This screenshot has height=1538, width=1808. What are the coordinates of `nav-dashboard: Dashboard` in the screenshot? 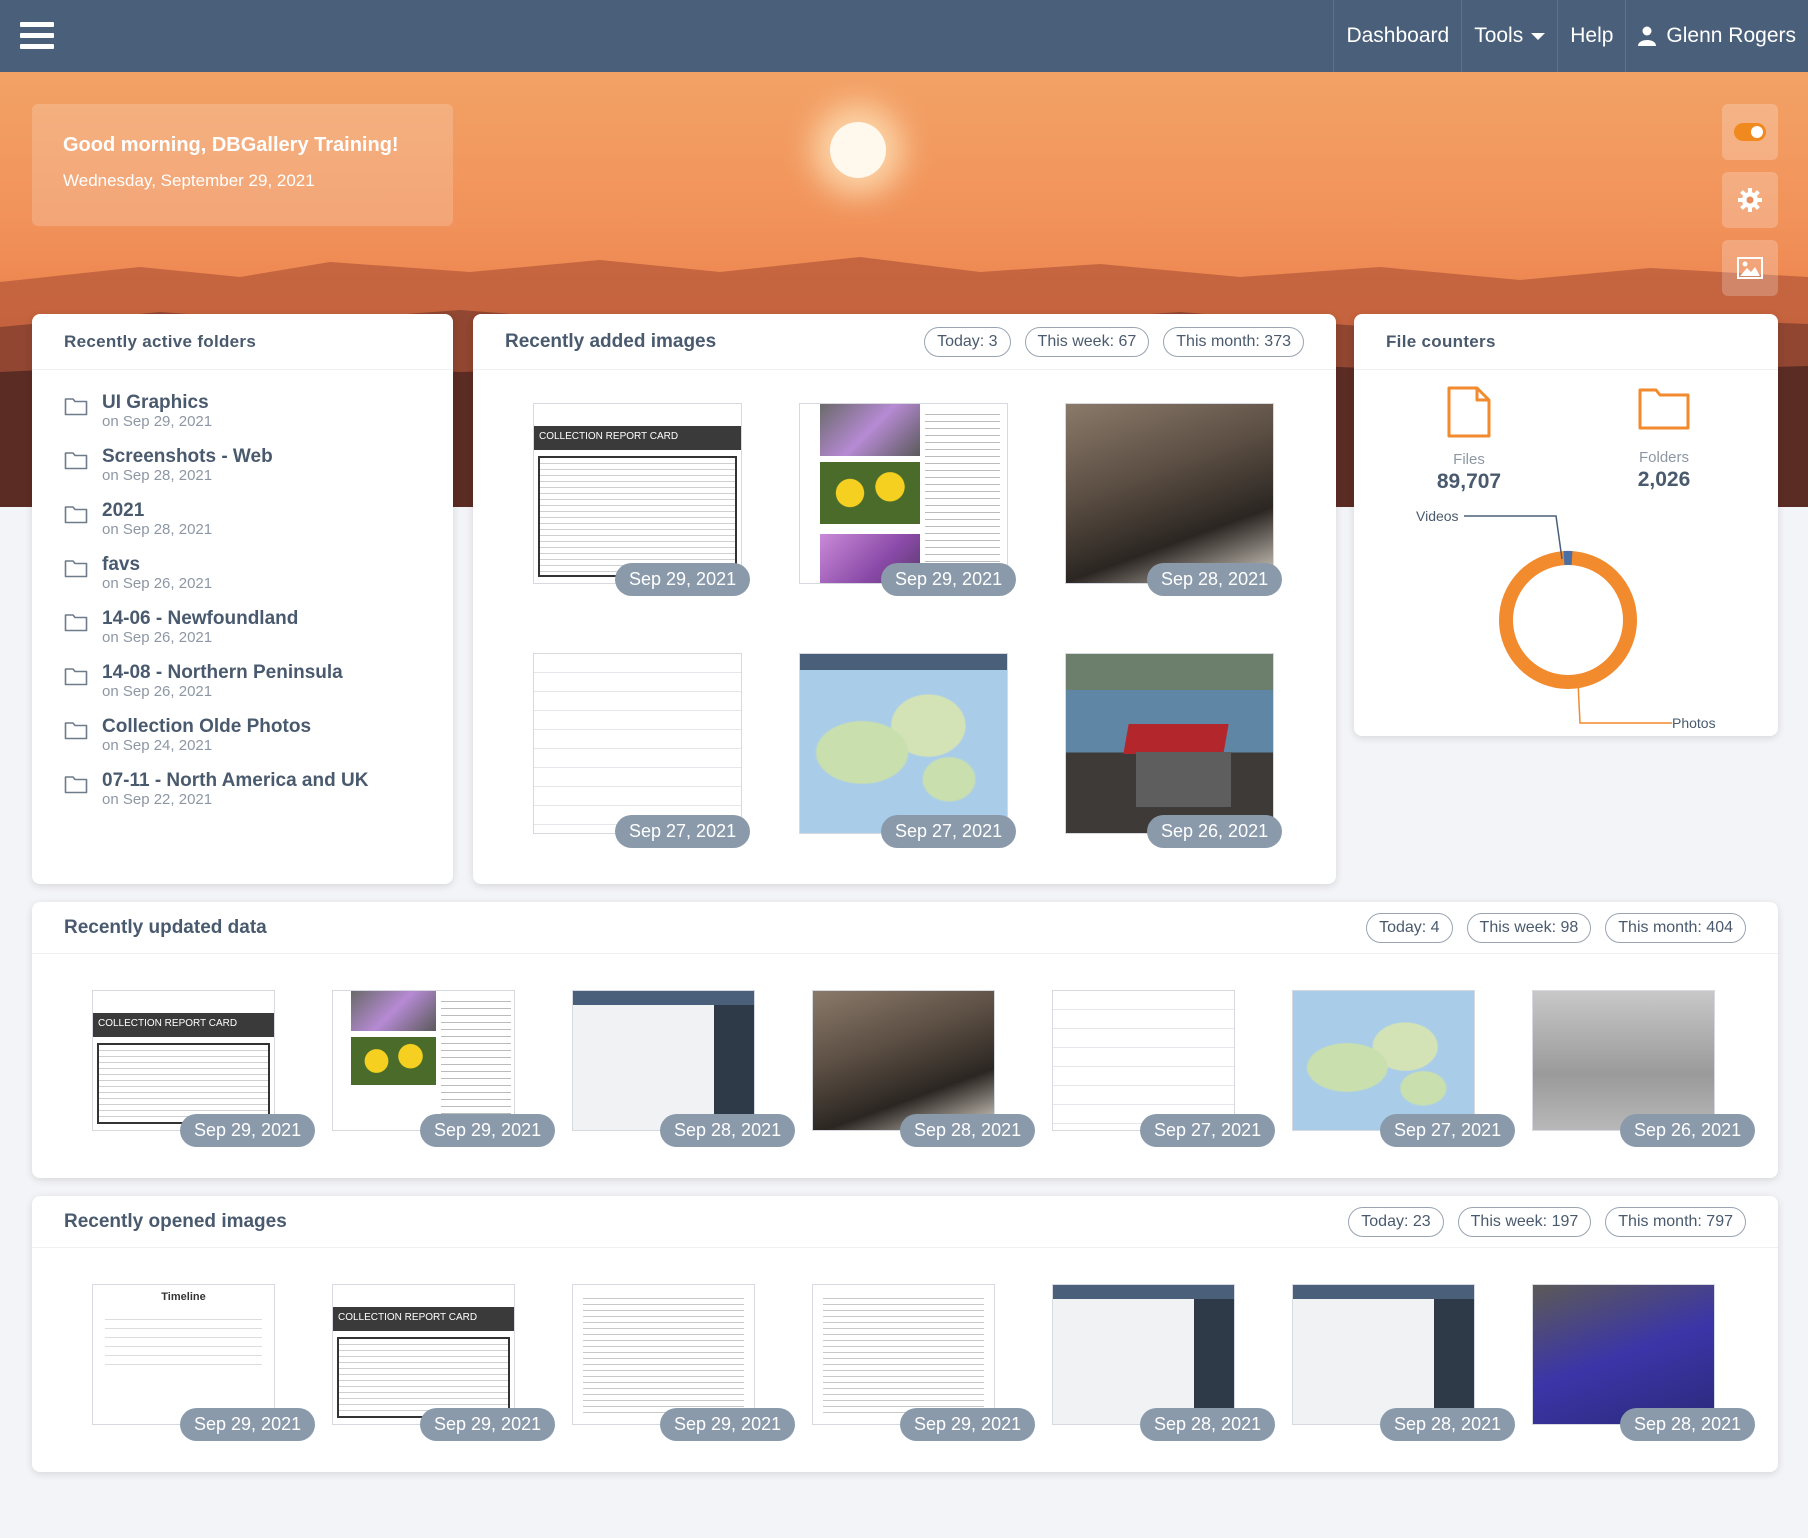 It's located at (1397, 36).